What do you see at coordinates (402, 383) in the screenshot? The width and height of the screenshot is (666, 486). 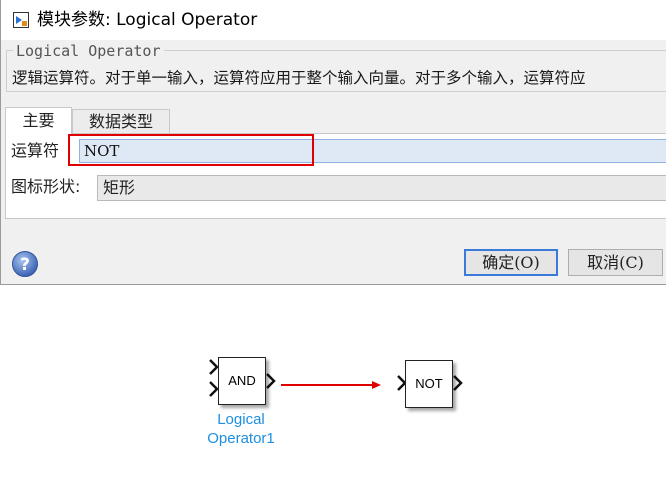 I see `not-input-port` at bounding box center [402, 383].